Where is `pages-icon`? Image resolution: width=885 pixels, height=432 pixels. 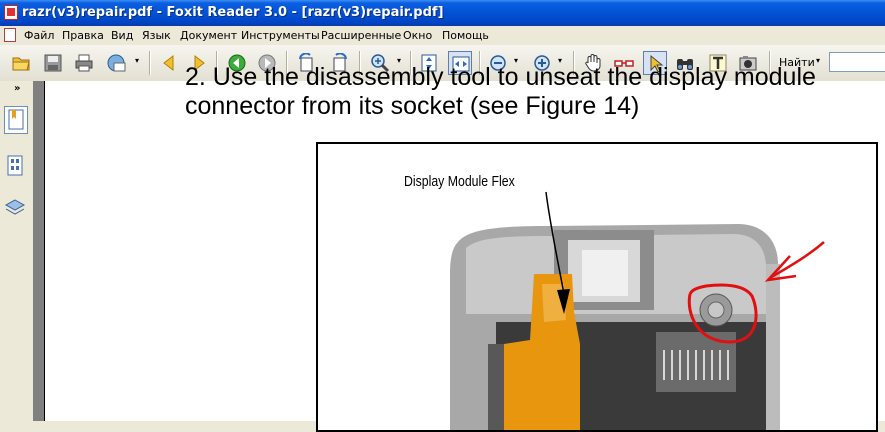
pages-icon is located at coordinates (16, 167).